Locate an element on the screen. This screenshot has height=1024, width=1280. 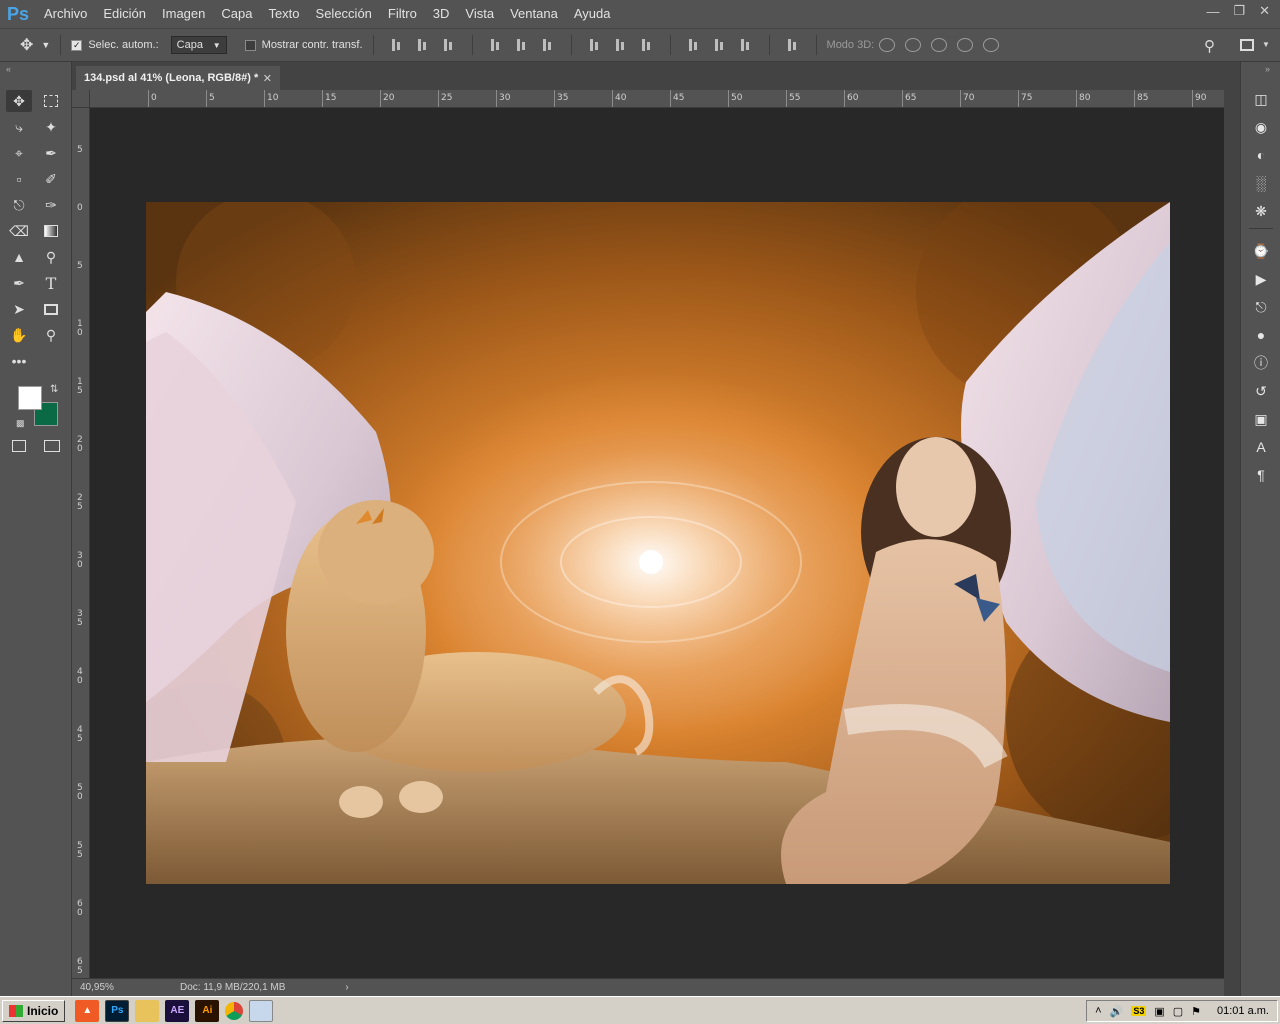
color-swatches: ⇅ ▩ is located at coordinates (39, 407).